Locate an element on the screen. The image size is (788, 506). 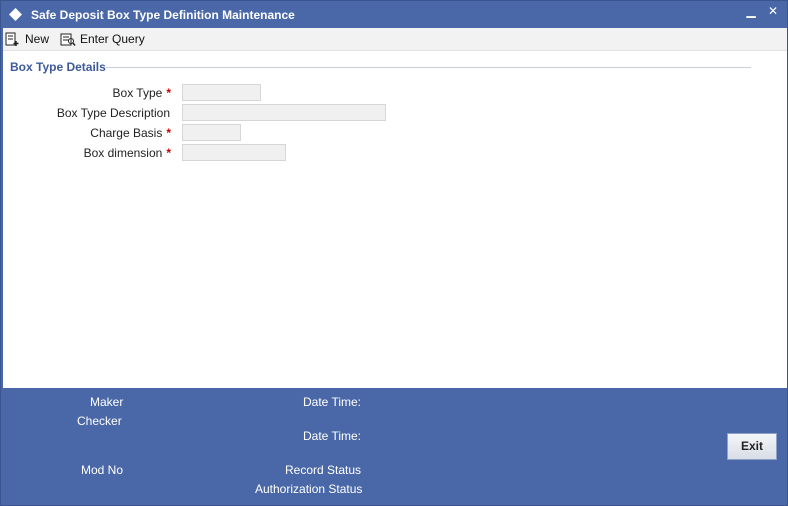
record-status-label: Record Status is located at coordinates (323, 470).